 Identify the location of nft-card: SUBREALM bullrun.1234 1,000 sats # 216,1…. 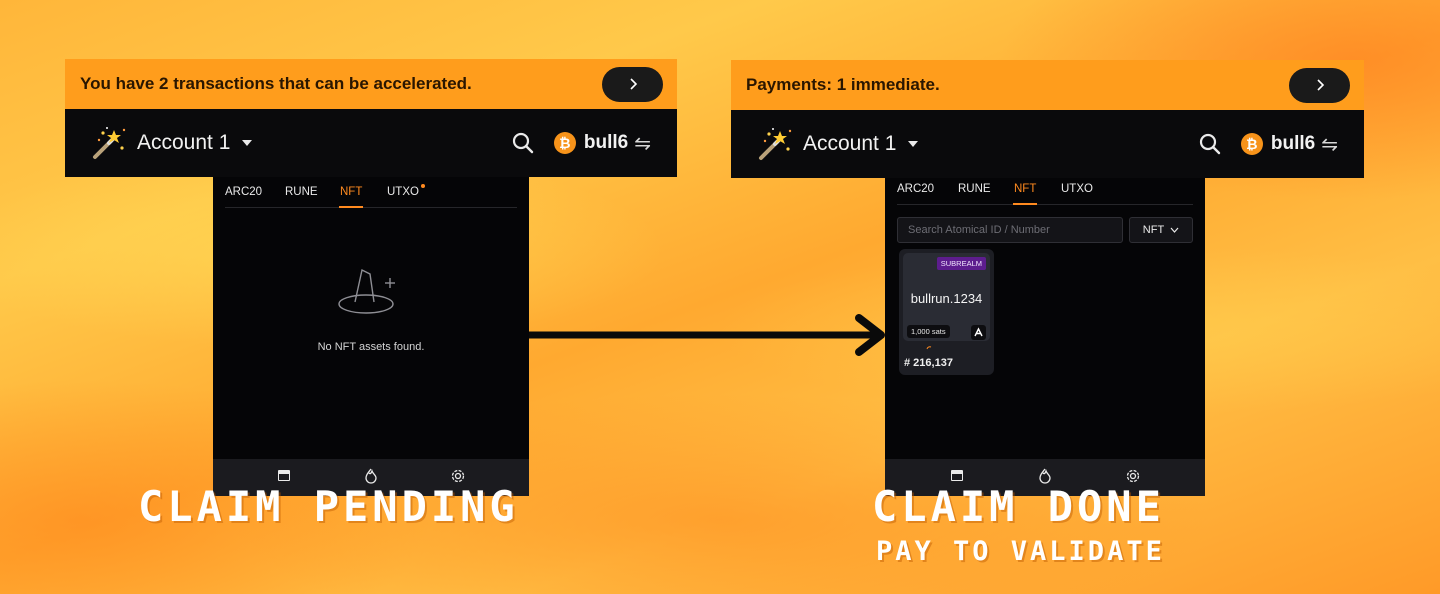
(946, 312).